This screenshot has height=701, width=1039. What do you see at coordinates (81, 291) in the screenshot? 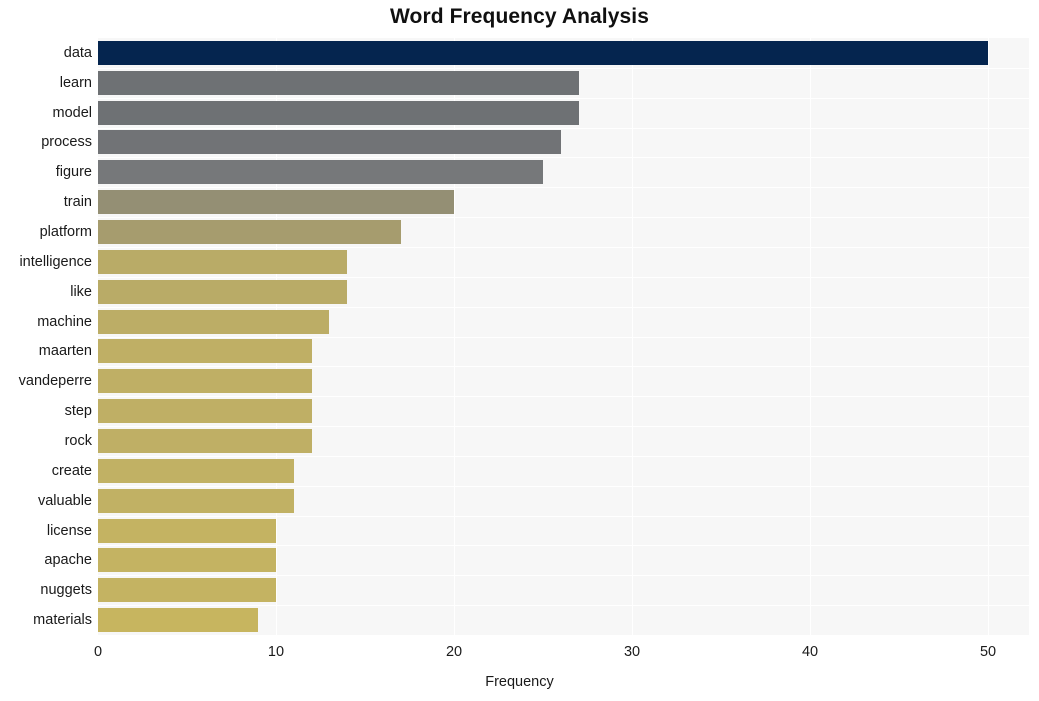
I see `y-tick-label: like` at bounding box center [81, 291].